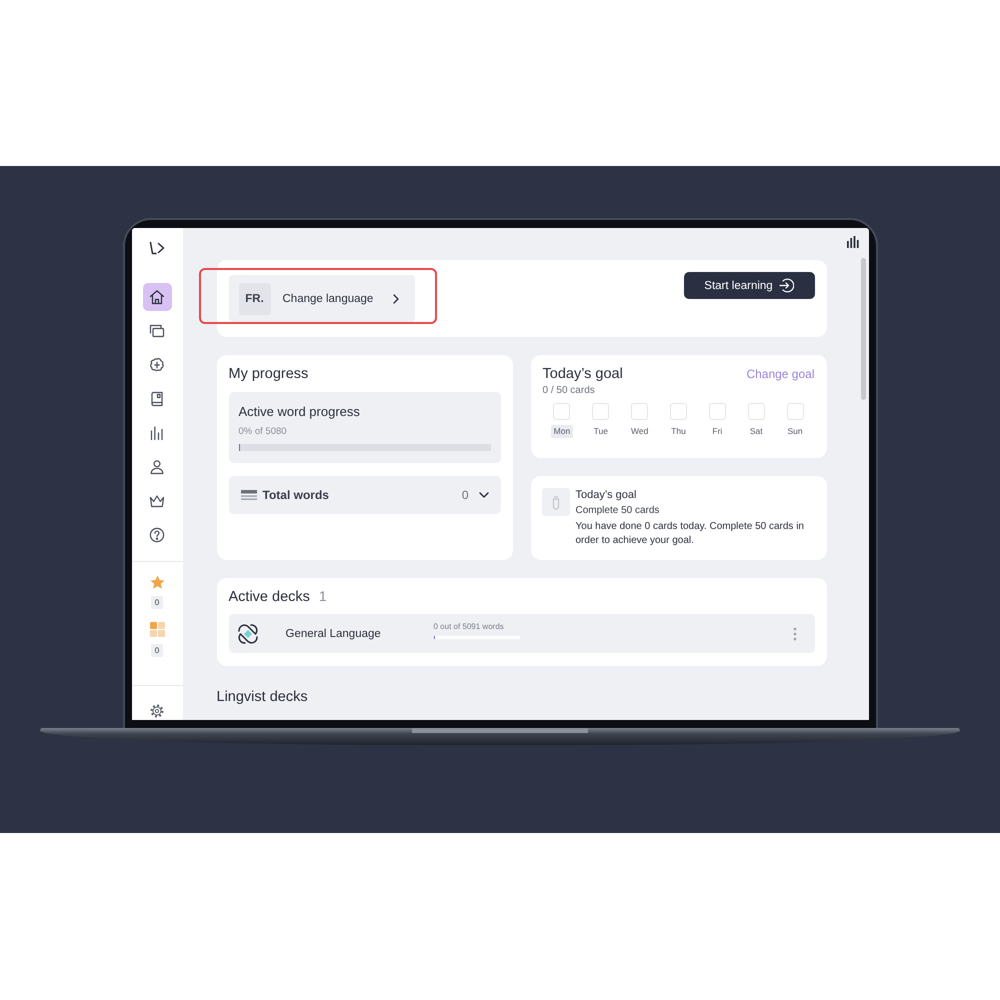  What do you see at coordinates (157, 582) in the screenshot?
I see `star-icon` at bounding box center [157, 582].